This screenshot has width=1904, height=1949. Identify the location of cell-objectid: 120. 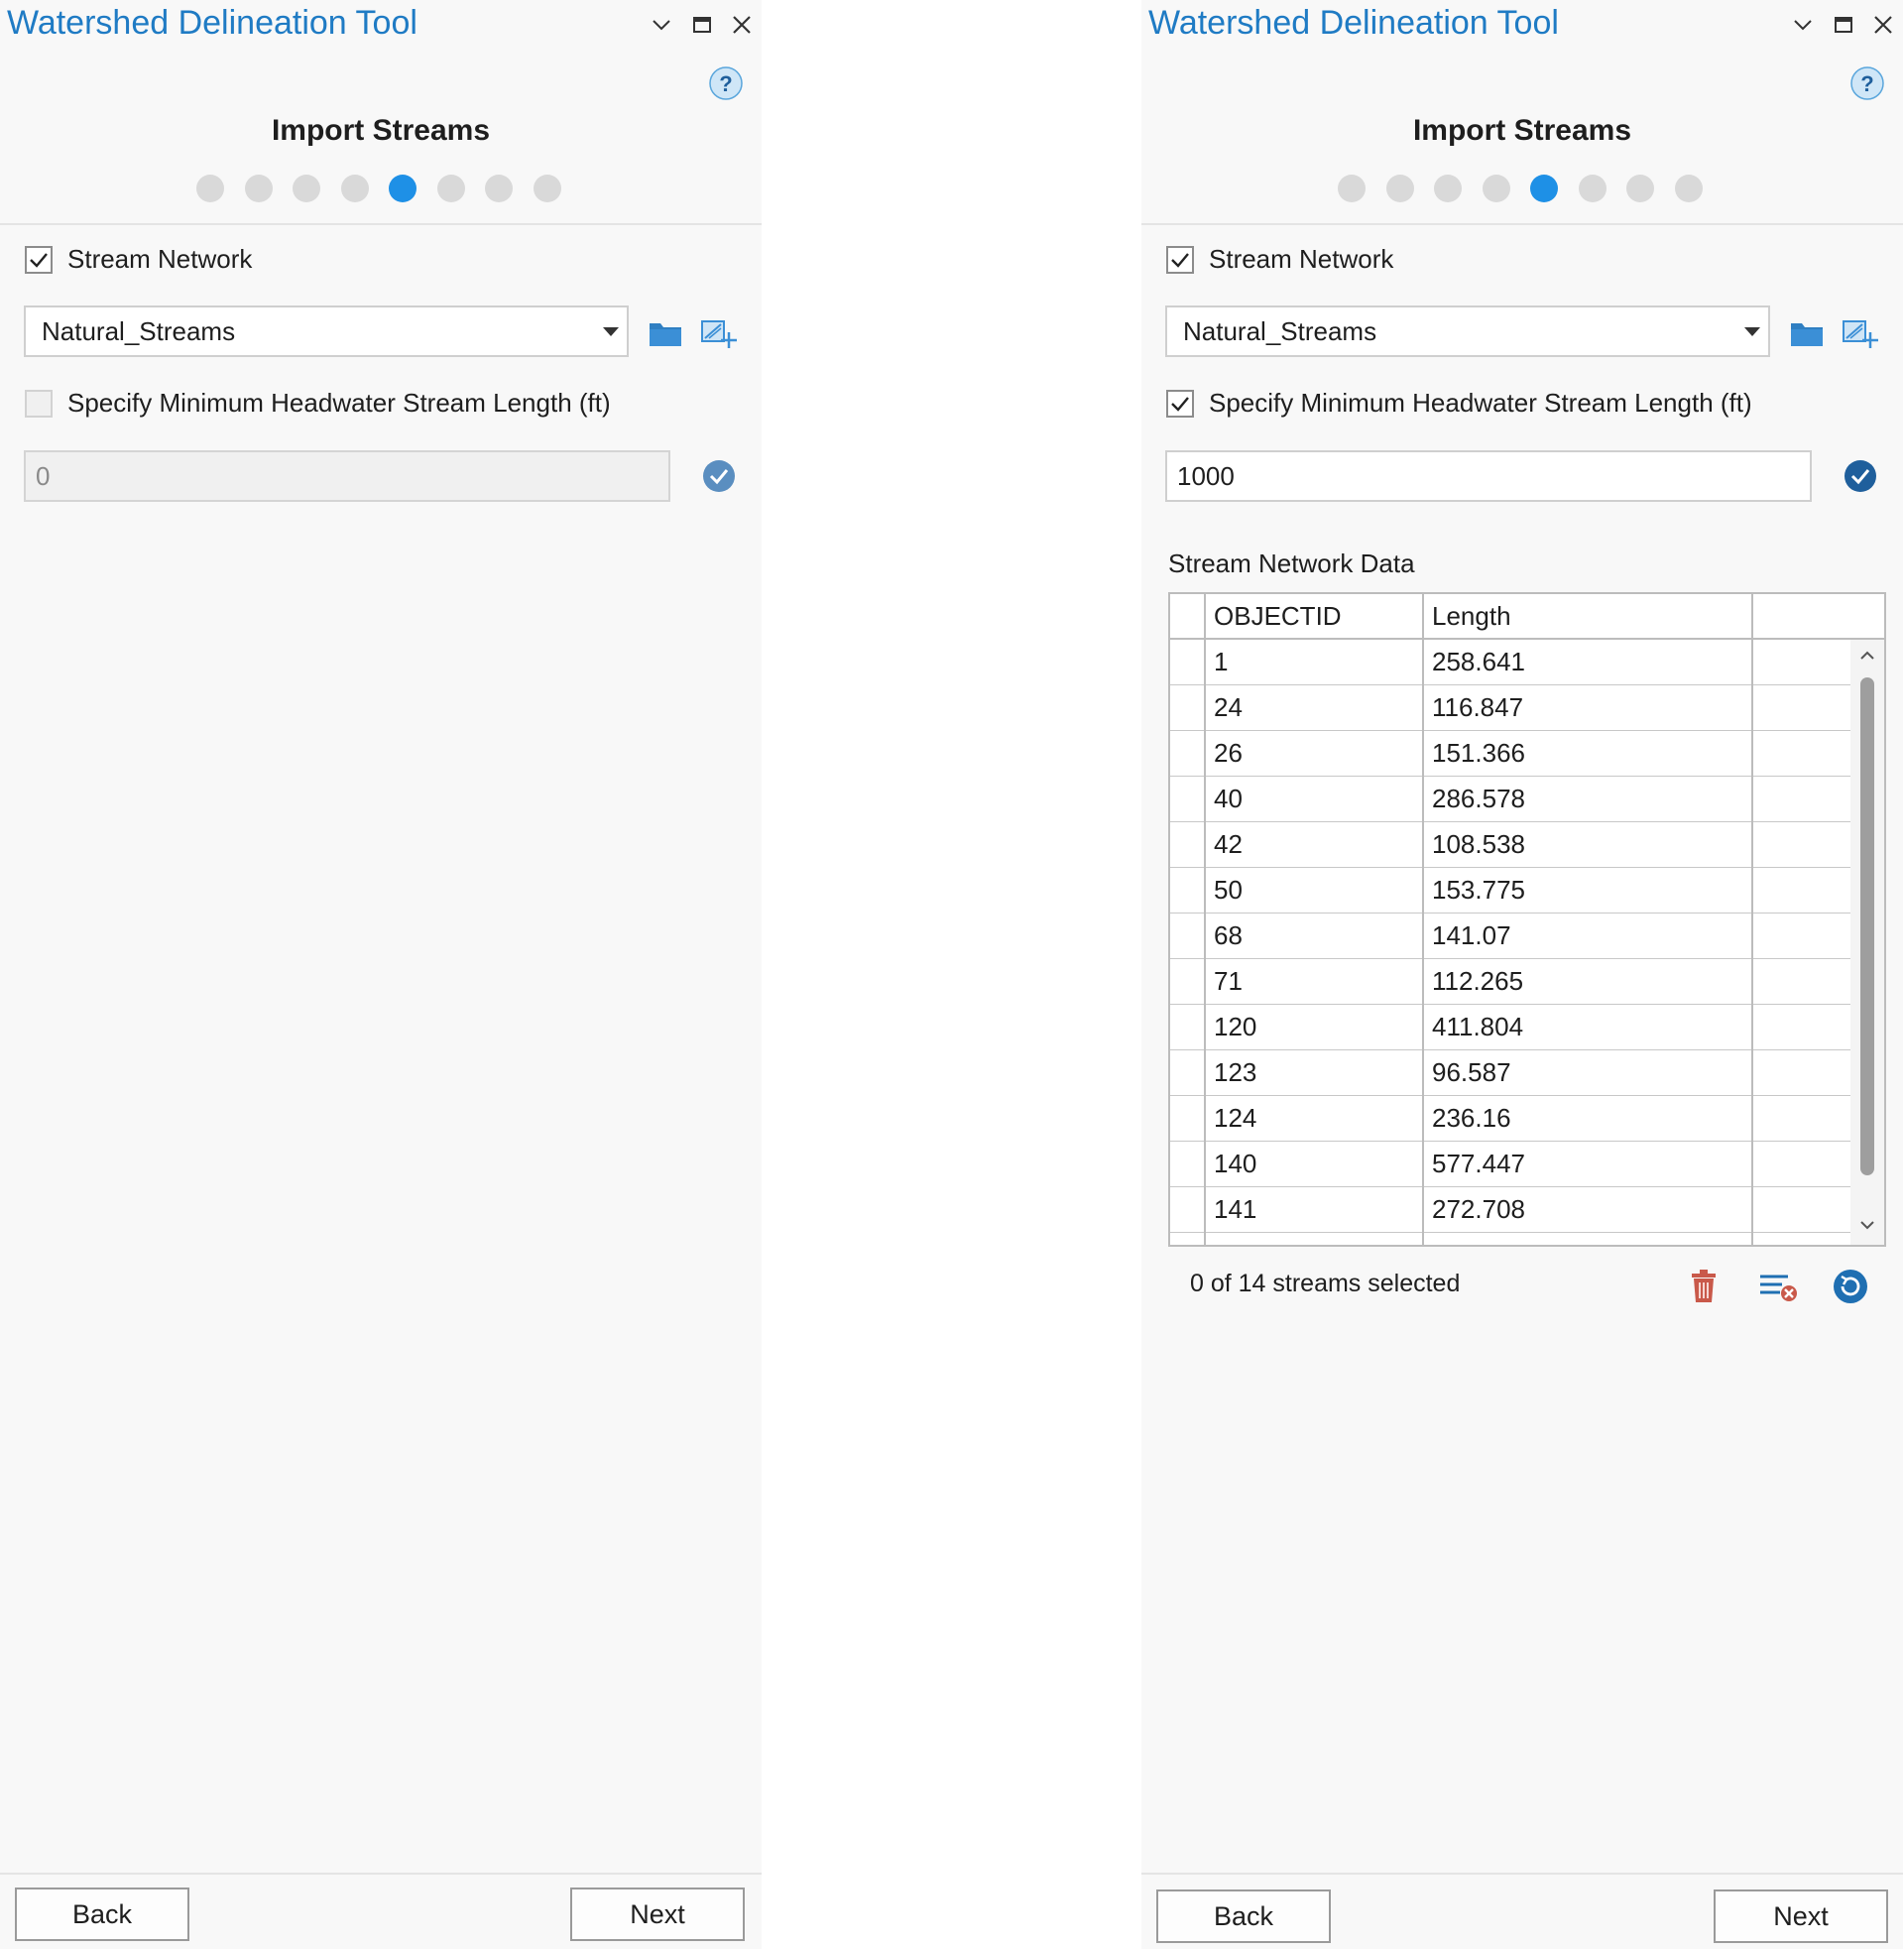
(1235, 1026).